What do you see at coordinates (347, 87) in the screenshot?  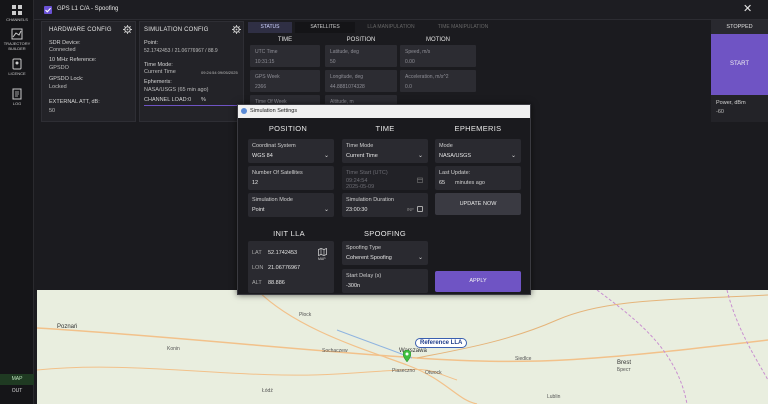 I see `lon-value: 44.8881074328` at bounding box center [347, 87].